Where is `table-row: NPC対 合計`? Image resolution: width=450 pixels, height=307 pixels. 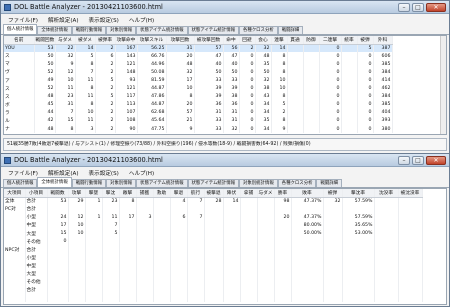
table-row: NPC対 合計 is located at coordinates (213, 249).